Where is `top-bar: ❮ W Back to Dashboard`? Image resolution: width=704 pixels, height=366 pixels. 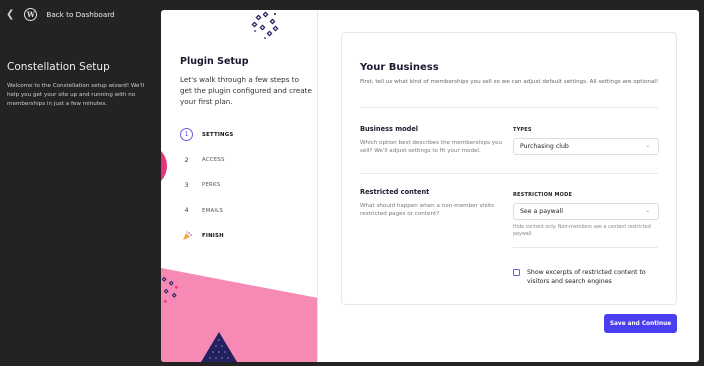
top-bar: ❮ W Back to Dashboard is located at coordinates (80, 14).